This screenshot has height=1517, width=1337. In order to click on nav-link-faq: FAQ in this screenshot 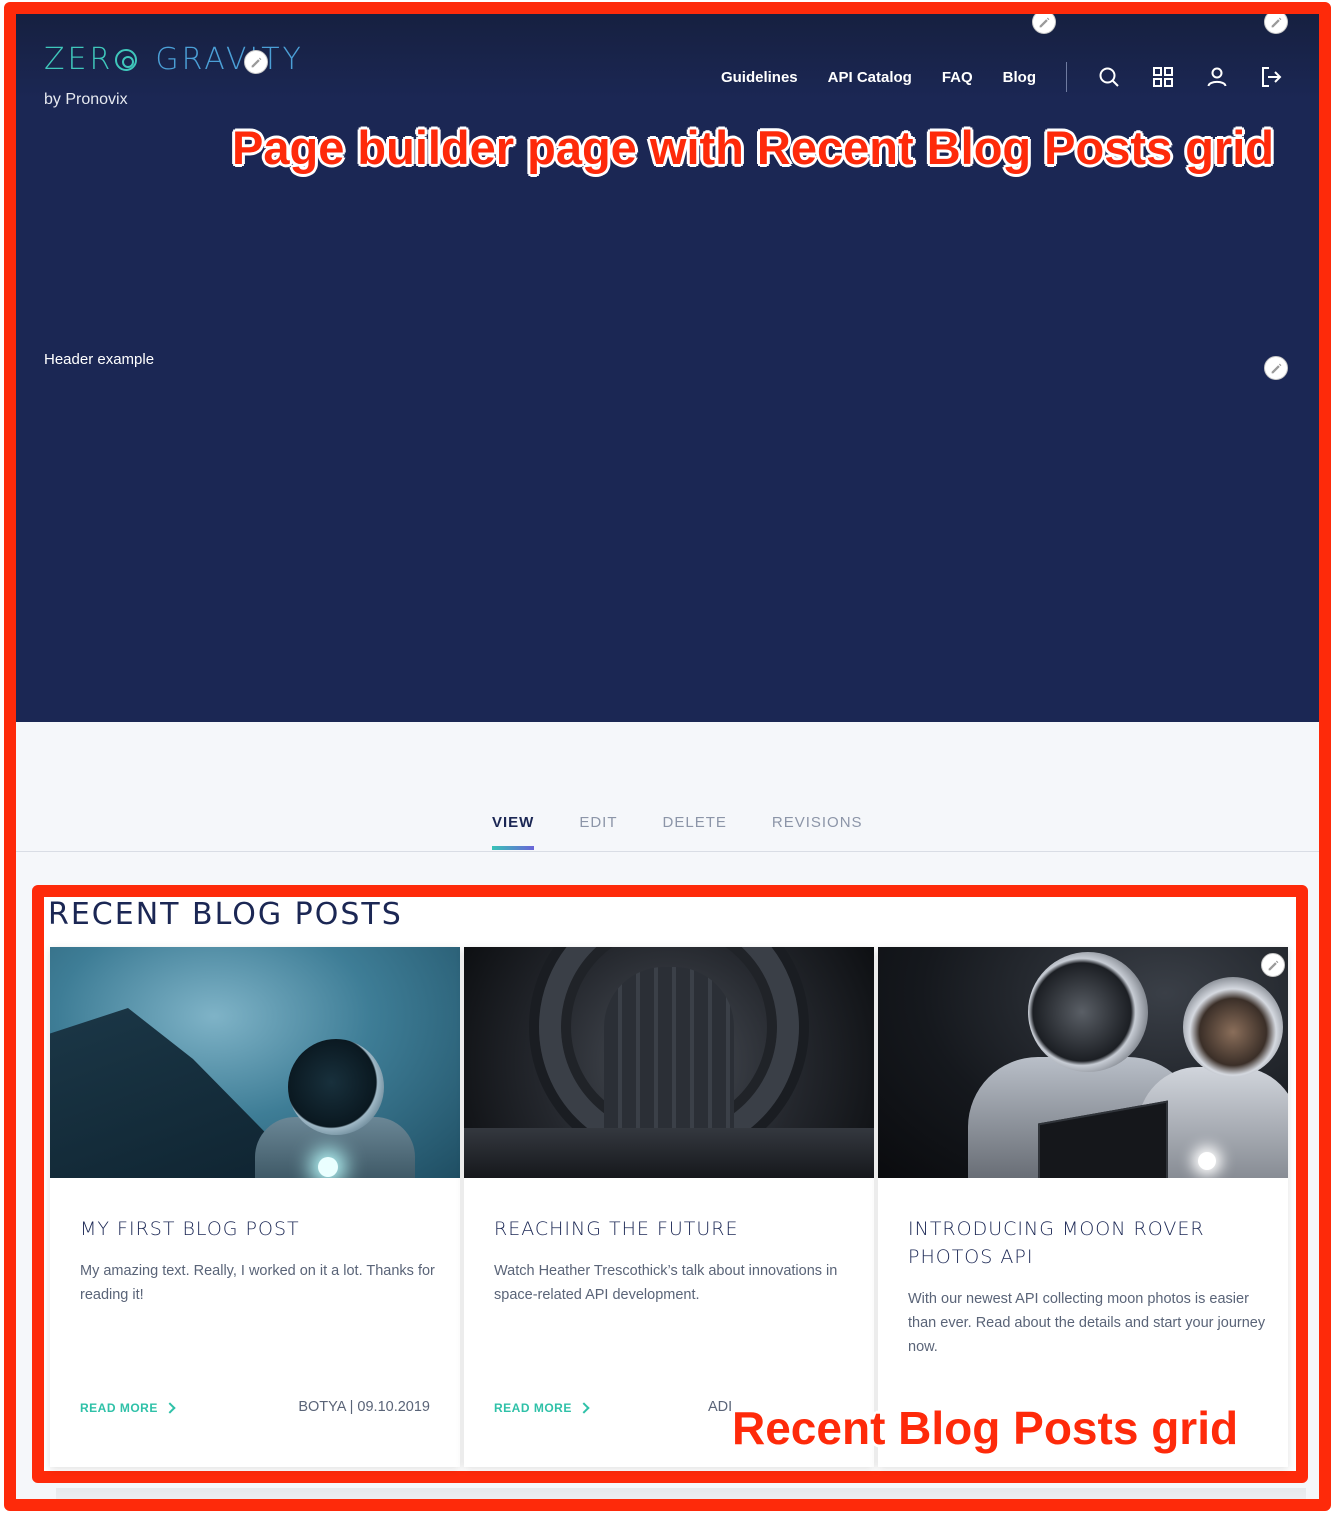, I will do `click(957, 77)`.